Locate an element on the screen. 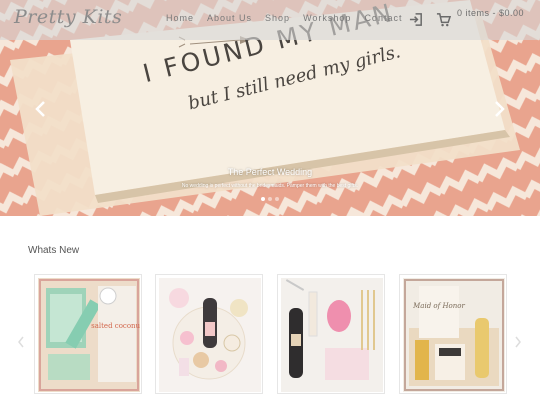 Image resolution: width=540 pixels, height=405 pixels. nav-home: Home is located at coordinates (180, 18).